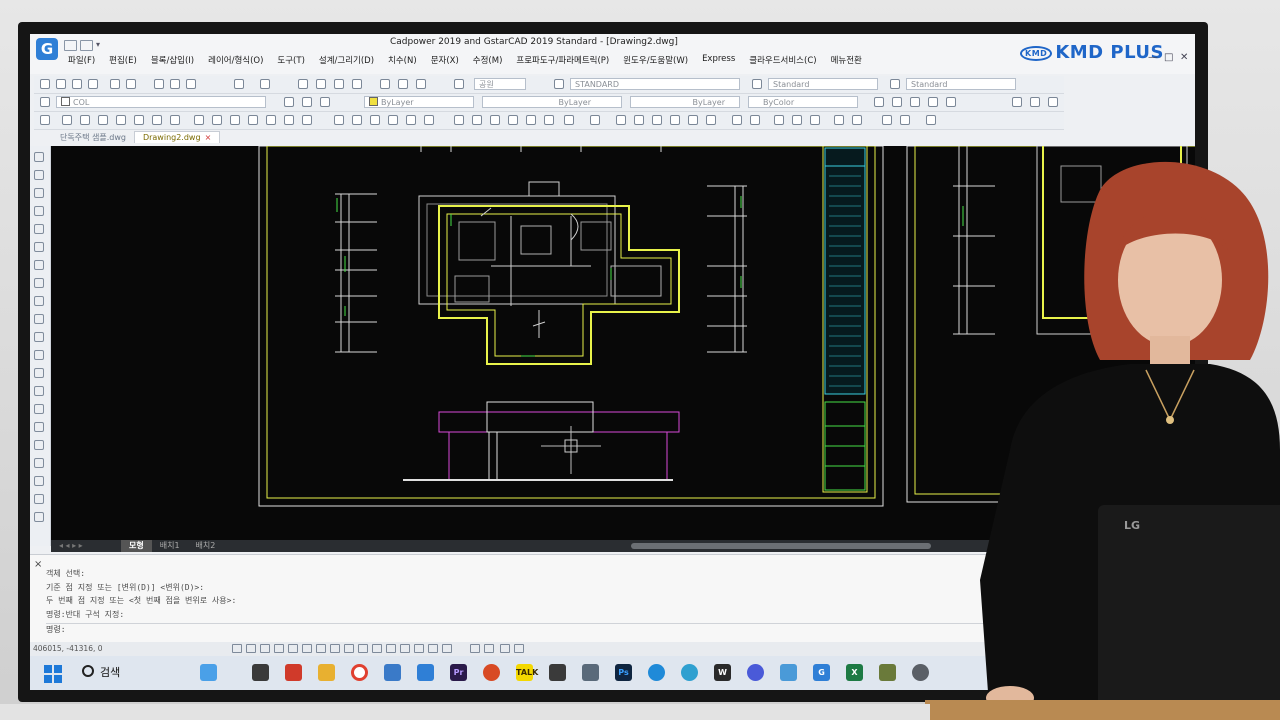  Describe the element at coordinates (157, 120) in the screenshot. I see `rotate-icon` at that location.